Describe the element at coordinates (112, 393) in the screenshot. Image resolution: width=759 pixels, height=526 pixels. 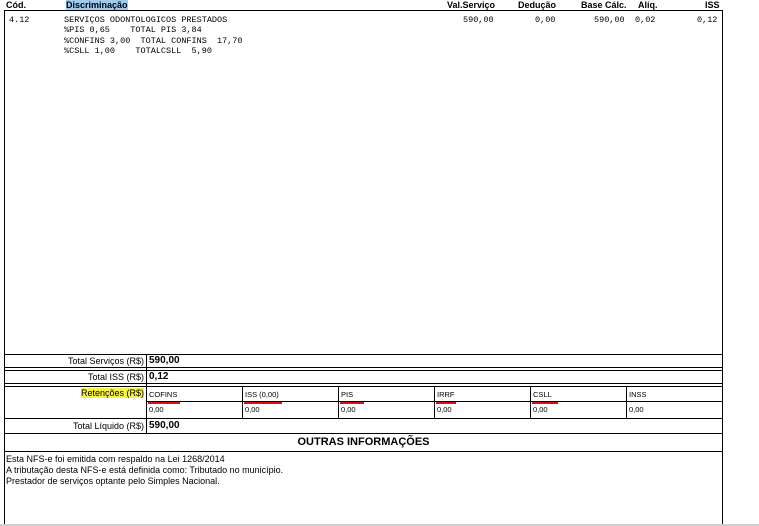
I see `retencoes-label-text: Retenções (R$)` at that location.